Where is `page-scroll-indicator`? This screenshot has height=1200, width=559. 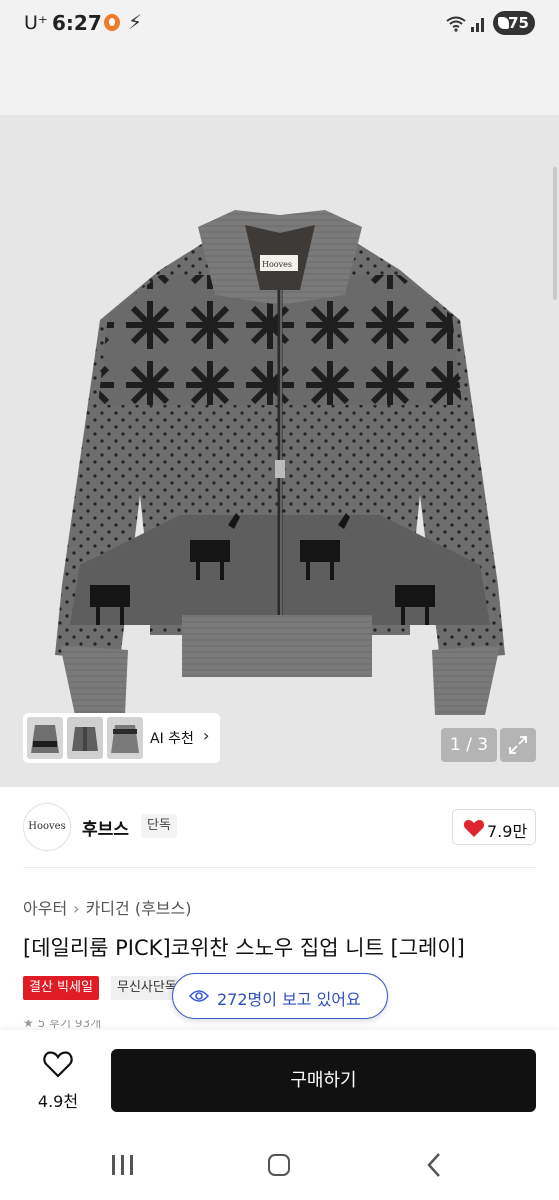 page-scroll-indicator is located at coordinates (555, 233).